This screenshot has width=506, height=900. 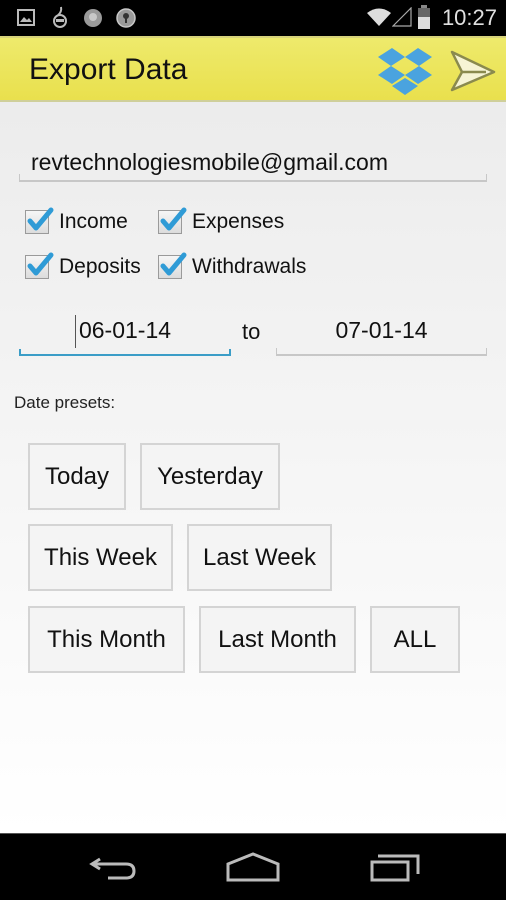 I want to click on checkbox-deposits: Deposits, so click(x=83, y=265).